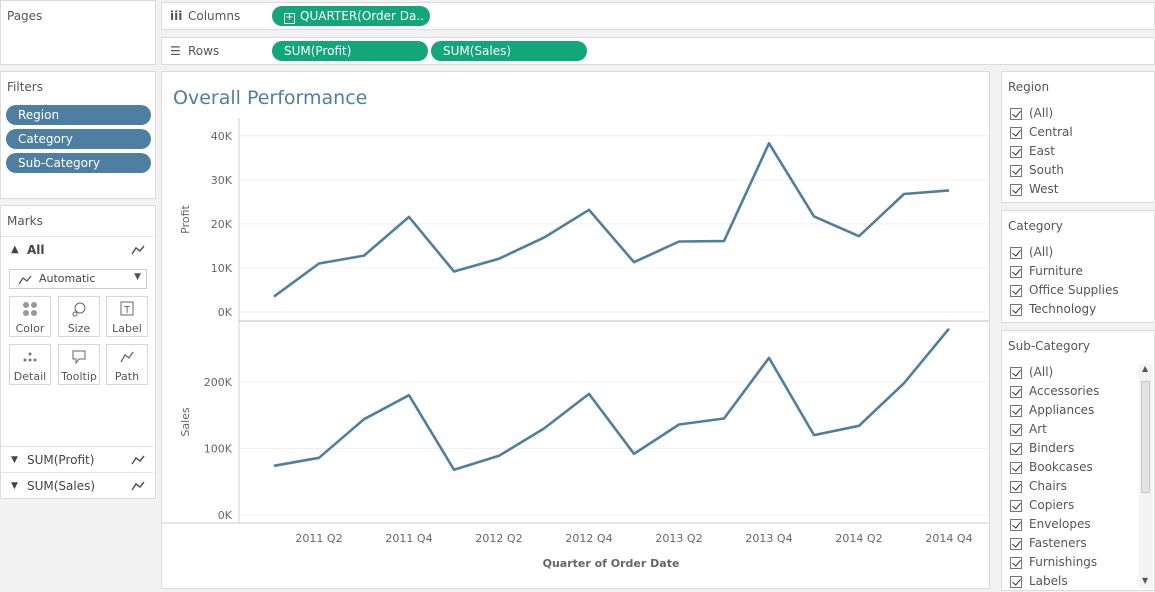  What do you see at coordinates (1078, 373) in the screenshot?
I see `subcategory-filter-item: (All)` at bounding box center [1078, 373].